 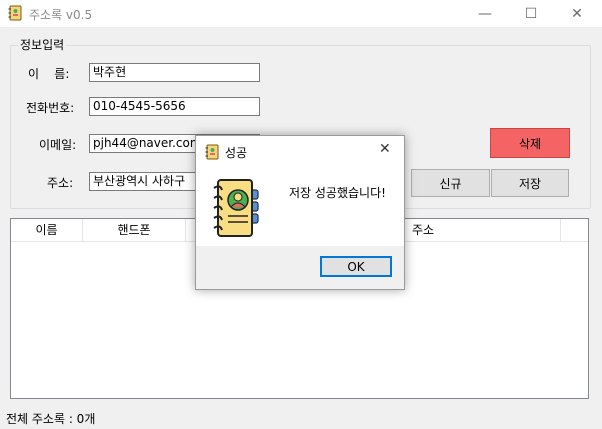 I want to click on status-text: 전체 주소록 : 0개, so click(x=51, y=419).